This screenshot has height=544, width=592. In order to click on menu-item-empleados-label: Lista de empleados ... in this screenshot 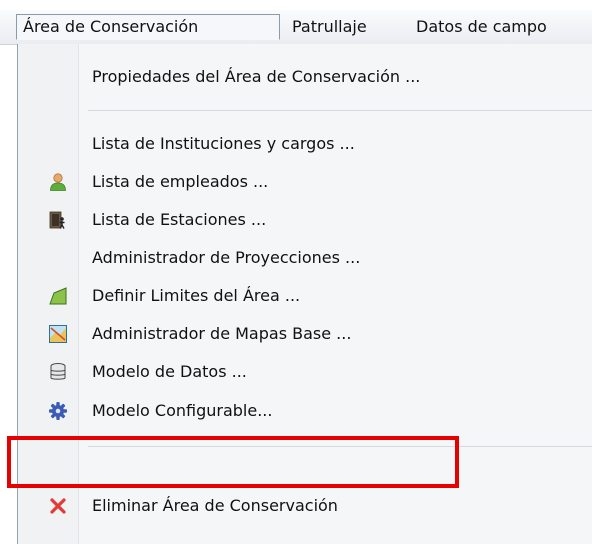, I will do `click(180, 181)`.